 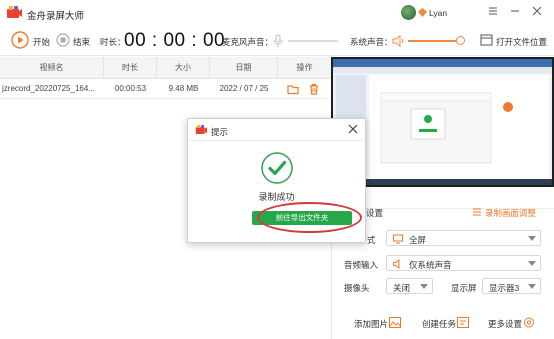 What do you see at coordinates (486, 40) in the screenshot?
I see `open-folder-icon` at bounding box center [486, 40].